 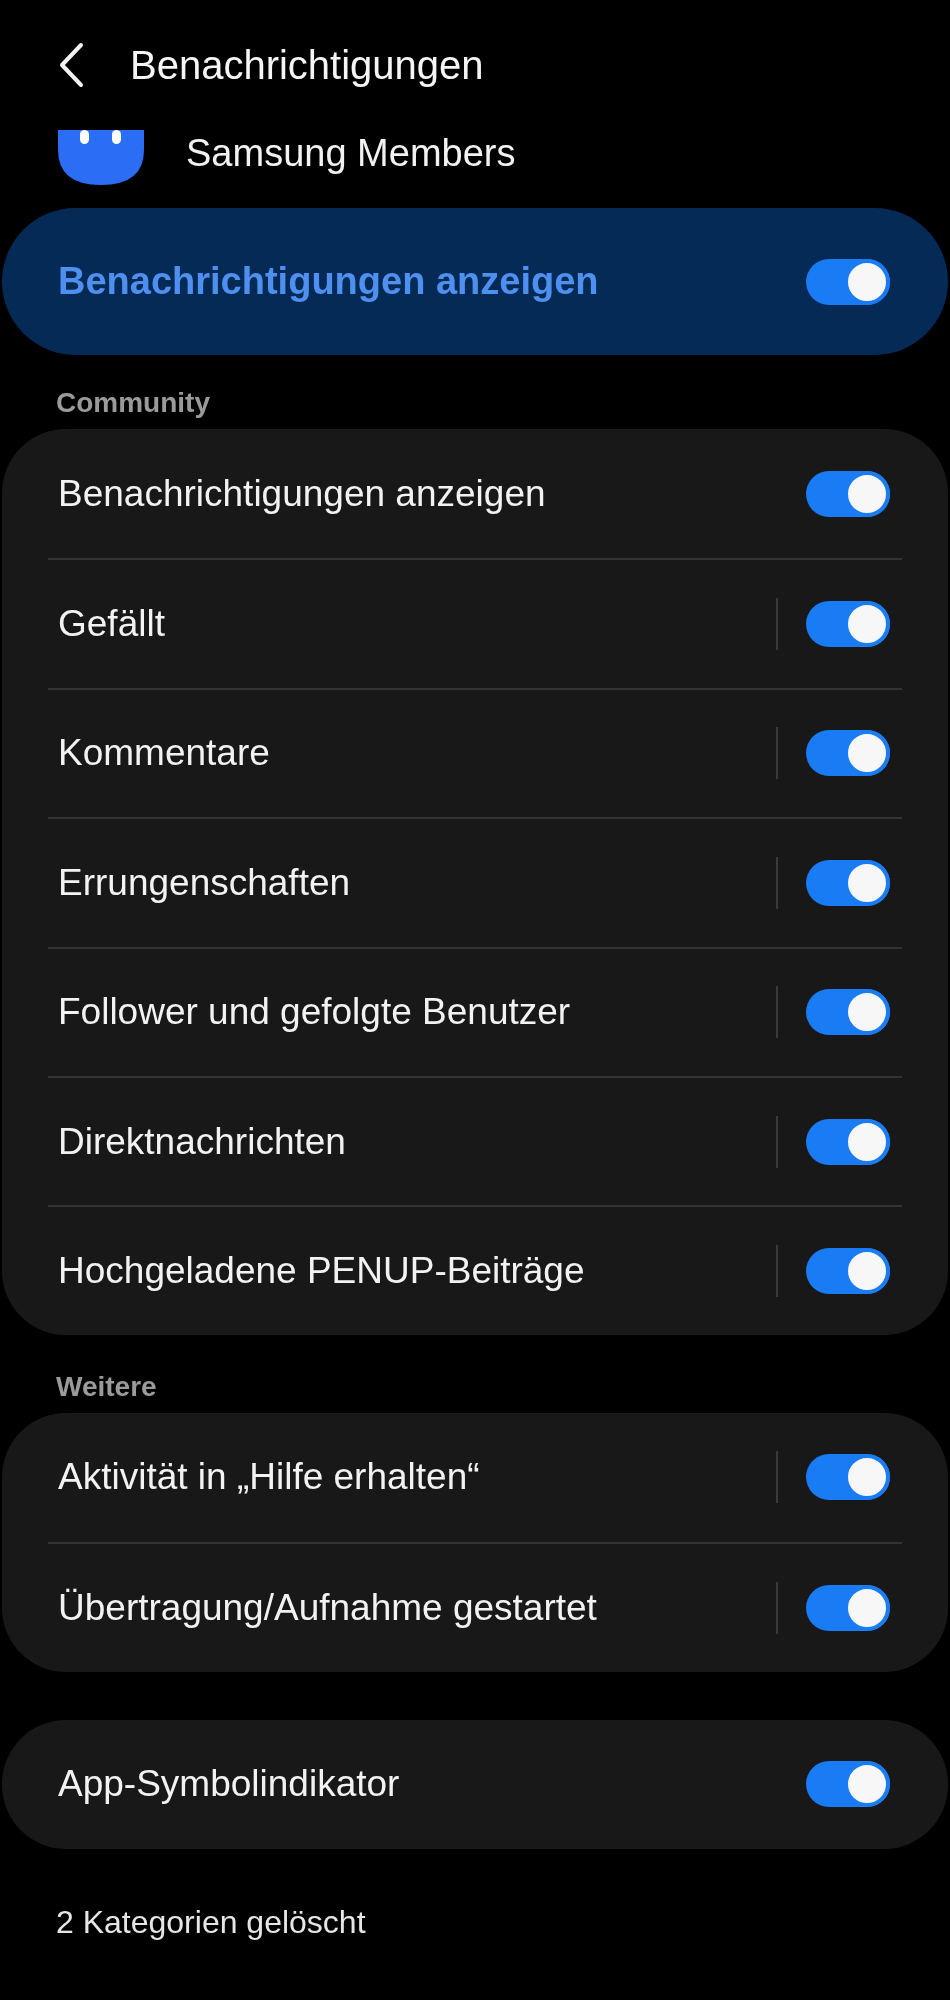 I want to click on section-header: Weitere, so click(x=106, y=1386).